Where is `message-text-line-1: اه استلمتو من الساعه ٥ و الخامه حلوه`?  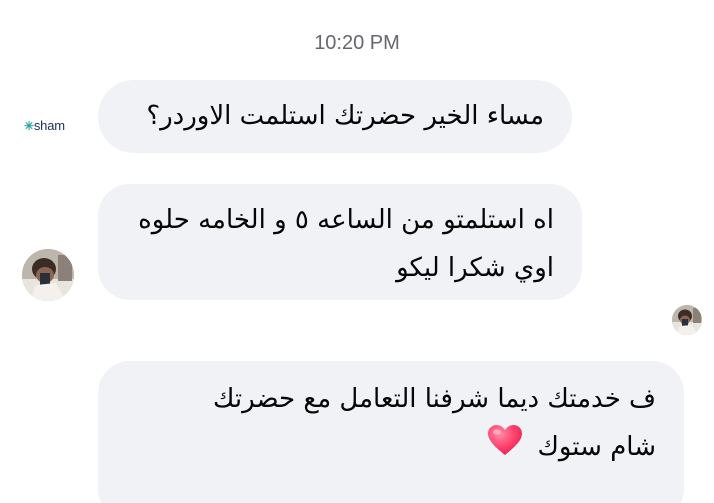
message-text-line-1: اه استلمتو من الساعه ٥ و الخامه حلوه is located at coordinates (346, 220).